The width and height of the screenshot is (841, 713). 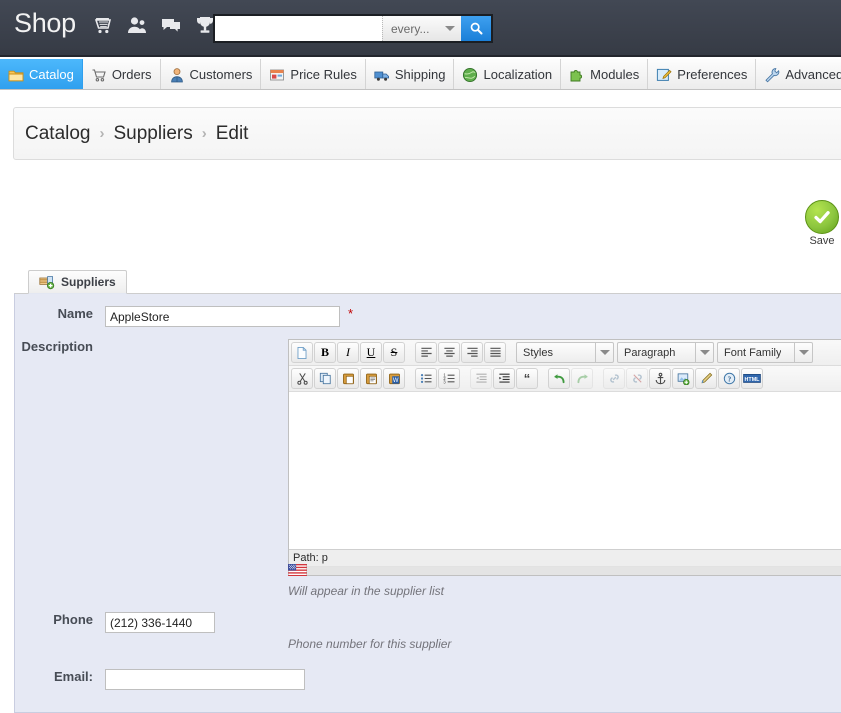 I want to click on bold-icon: B, so click(x=325, y=352).